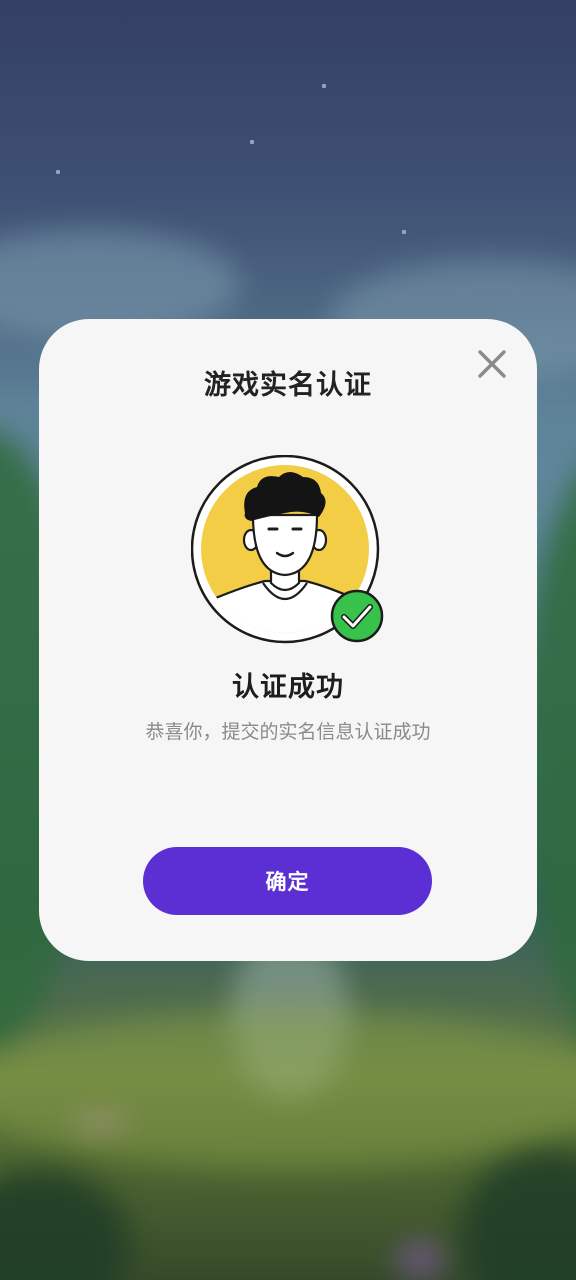 The width and height of the screenshot is (576, 1280). What do you see at coordinates (288, 1090) in the screenshot?
I see `background-grass` at bounding box center [288, 1090].